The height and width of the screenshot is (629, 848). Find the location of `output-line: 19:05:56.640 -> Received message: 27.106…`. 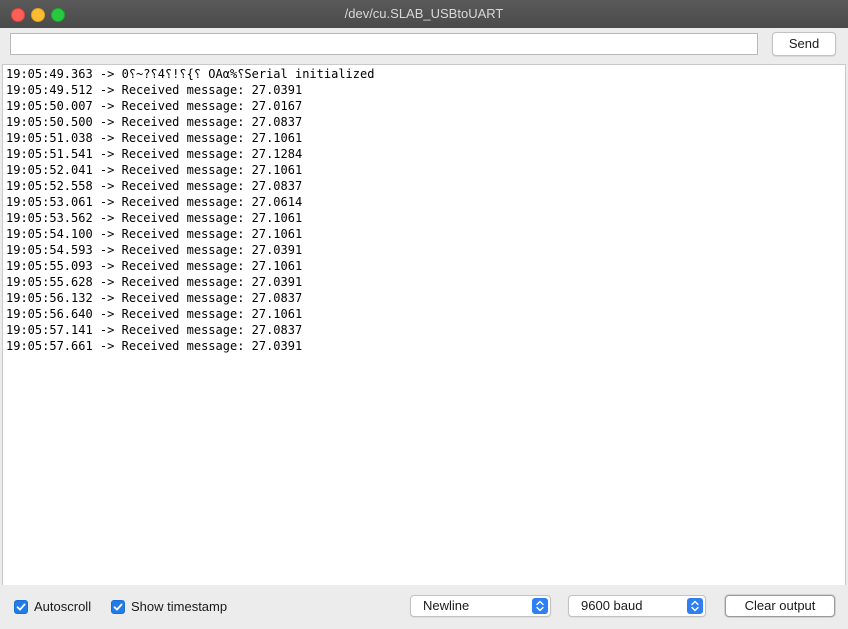

output-line: 19:05:56.640 -> Received message: 27.106… is located at coordinates (154, 314).